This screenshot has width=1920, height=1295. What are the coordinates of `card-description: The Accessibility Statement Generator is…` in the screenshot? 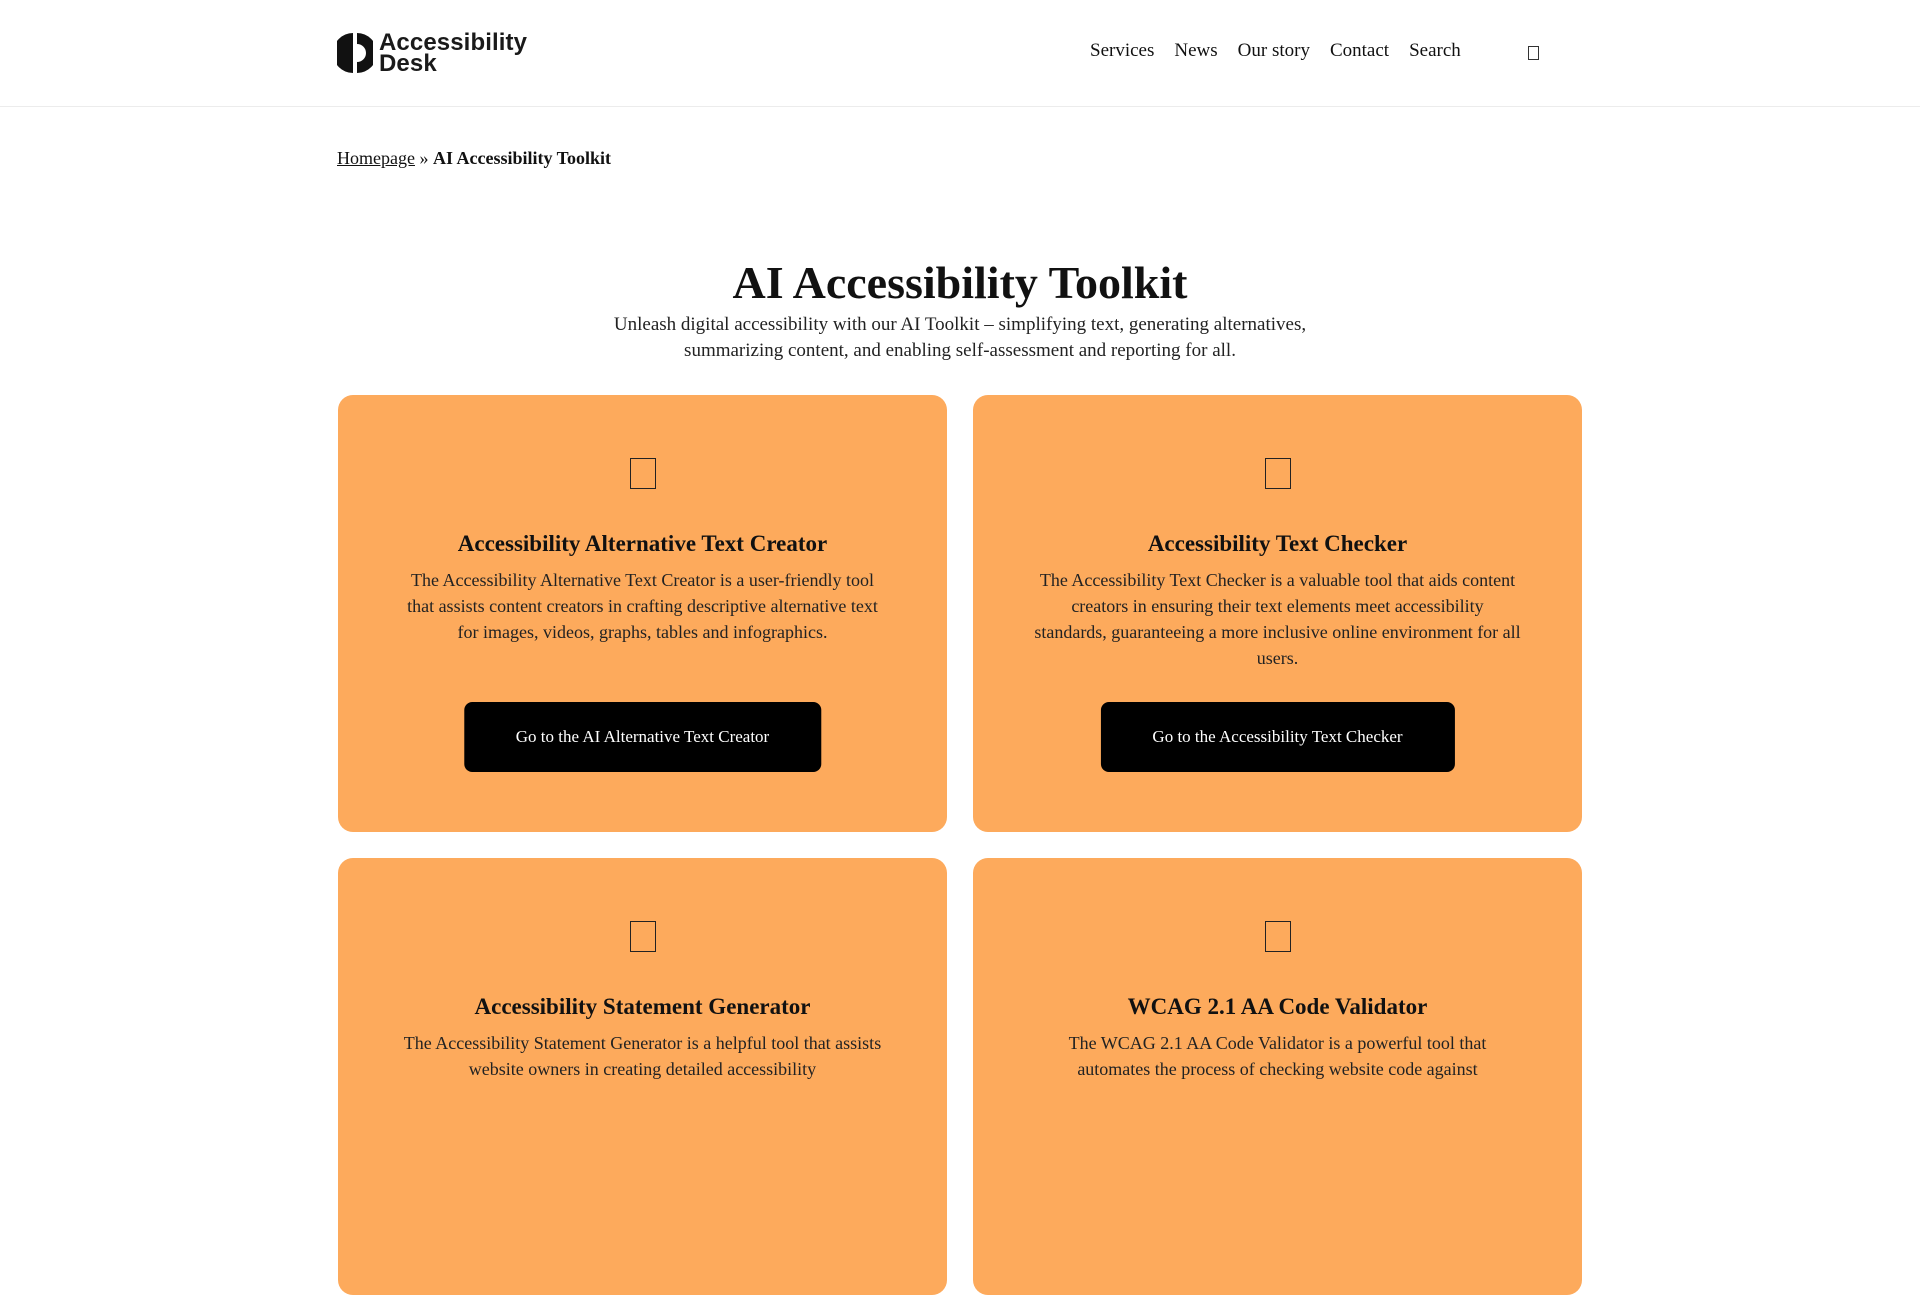 It's located at (642, 1056).